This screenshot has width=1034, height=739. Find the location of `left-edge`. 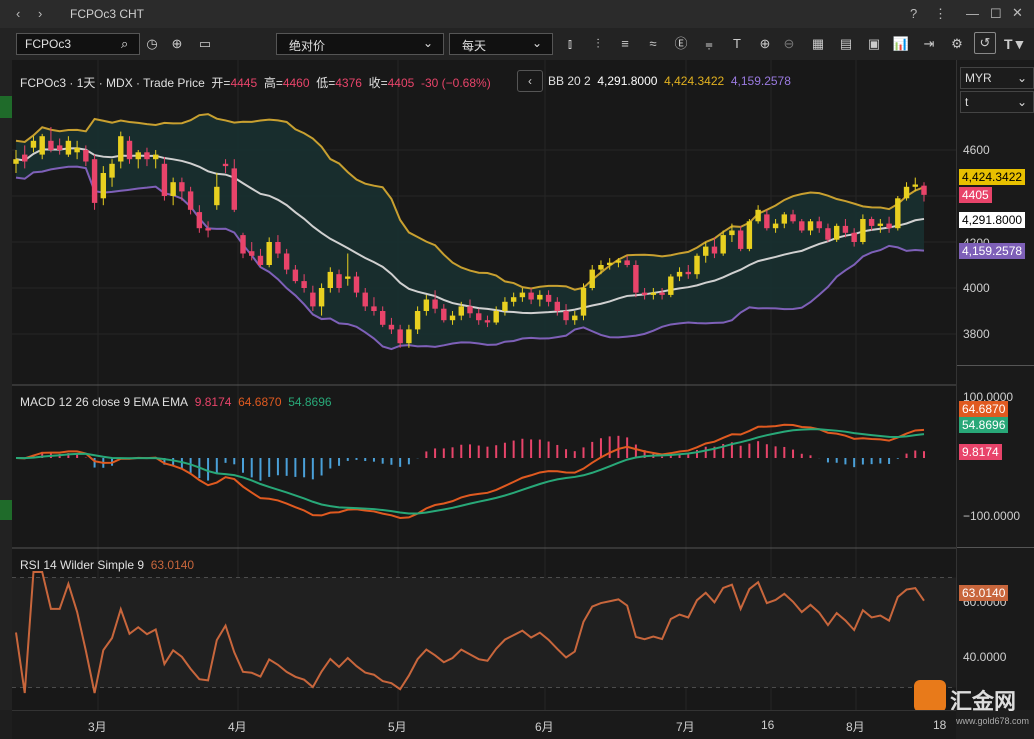

left-edge is located at coordinates (6, 385).